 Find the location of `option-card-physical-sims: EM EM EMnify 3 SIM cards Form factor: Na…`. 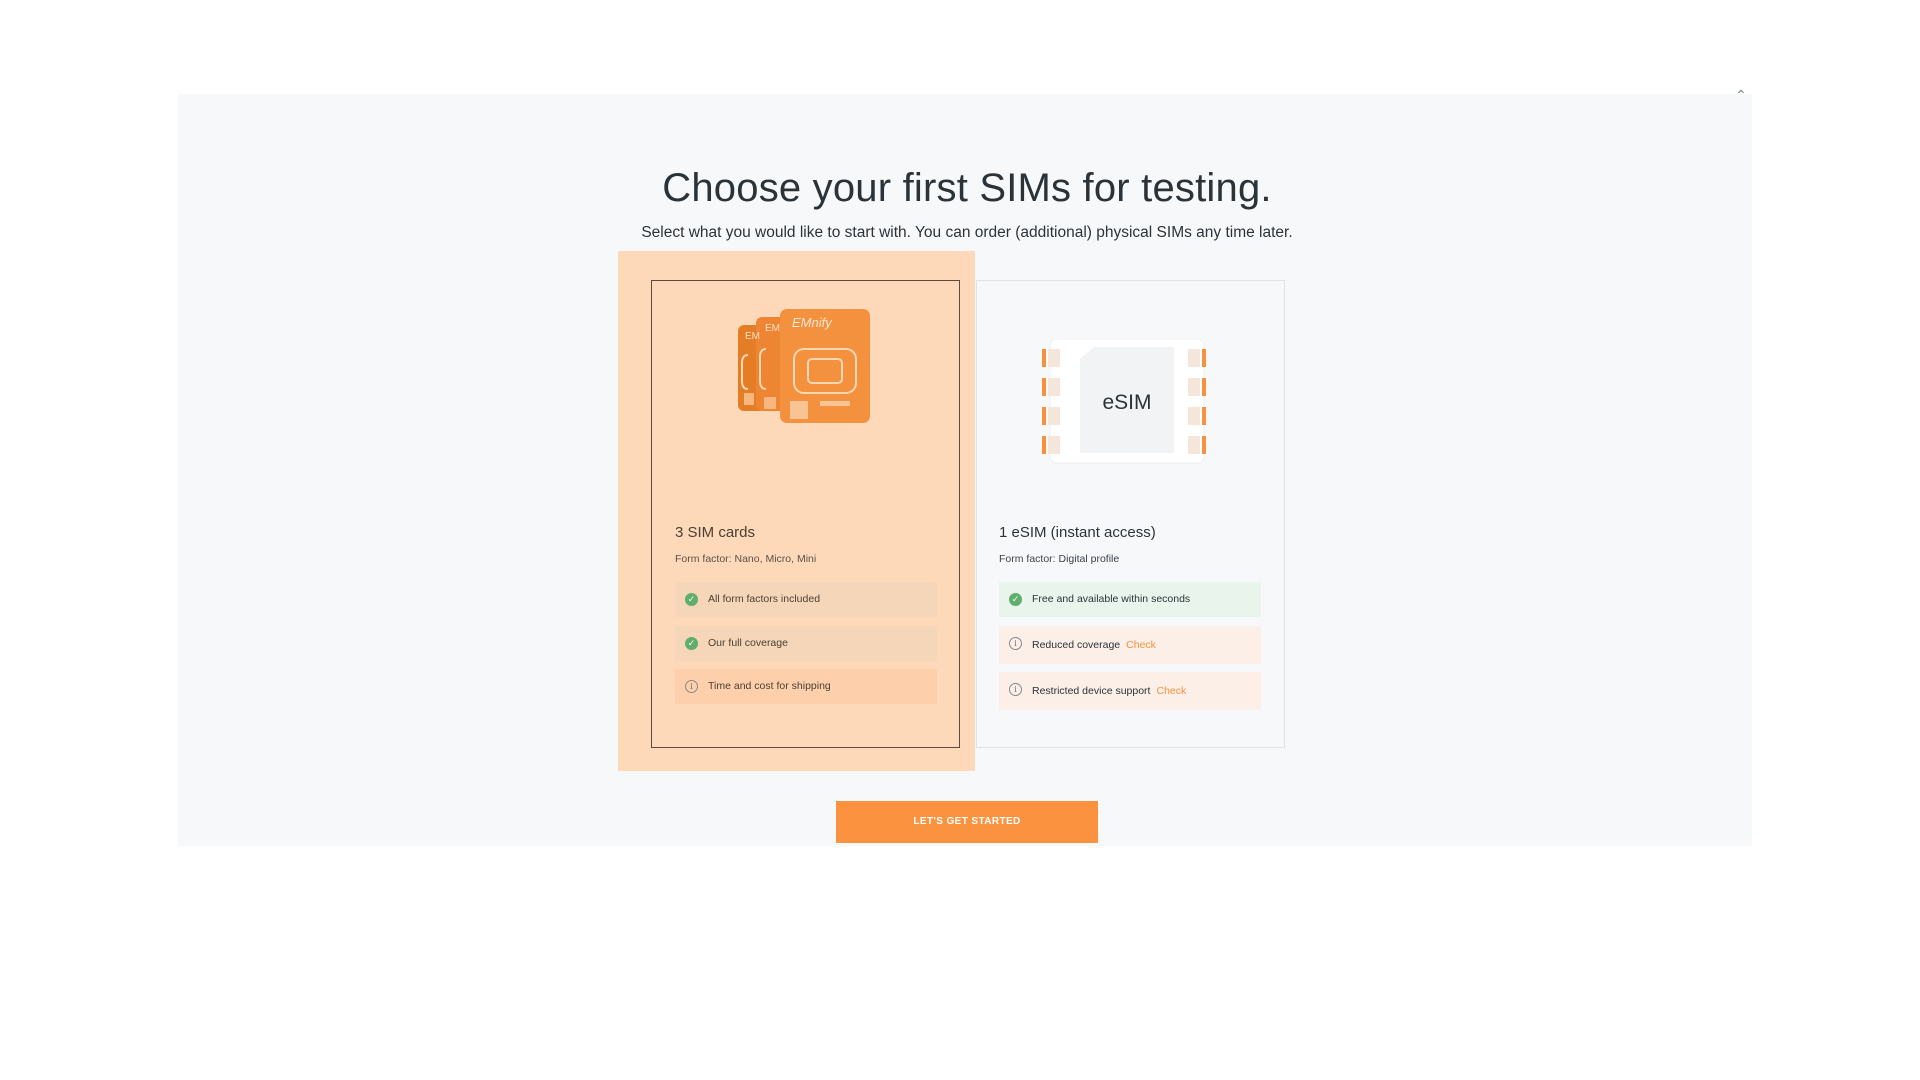

option-card-physical-sims: EM EM EMnify 3 SIM cards Form factor: Na… is located at coordinates (805, 514).